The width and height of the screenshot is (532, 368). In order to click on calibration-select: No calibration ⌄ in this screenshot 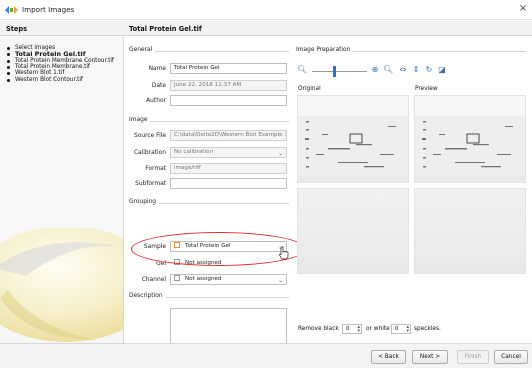, I will do `click(228, 152)`.